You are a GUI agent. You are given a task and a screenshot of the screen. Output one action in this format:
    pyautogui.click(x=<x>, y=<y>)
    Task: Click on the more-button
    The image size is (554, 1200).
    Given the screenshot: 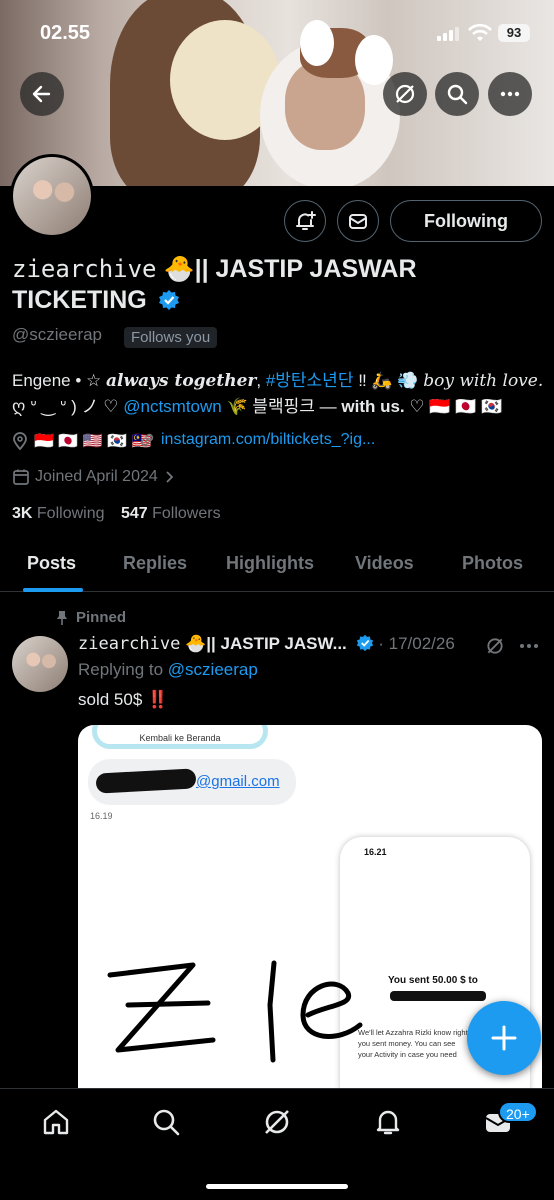 What is the action you would take?
    pyautogui.click(x=510, y=94)
    